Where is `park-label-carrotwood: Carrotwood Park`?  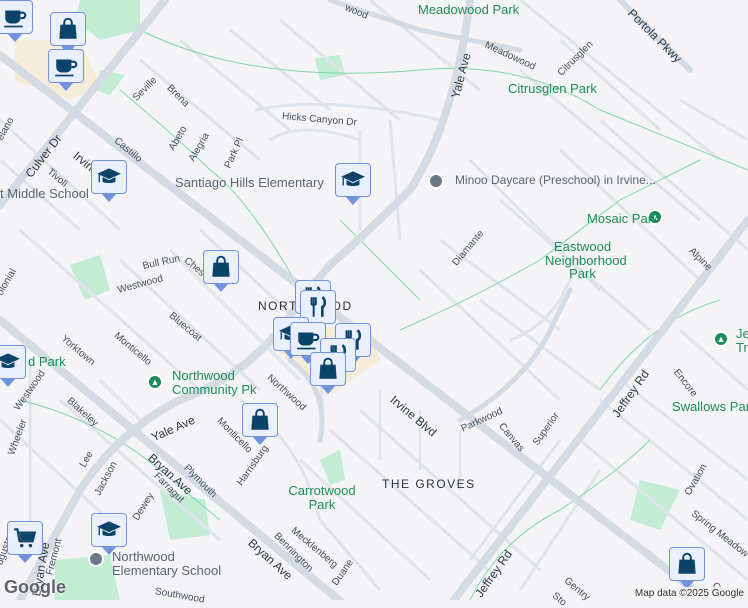
park-label-carrotwood: Carrotwood Park is located at coordinates (322, 497).